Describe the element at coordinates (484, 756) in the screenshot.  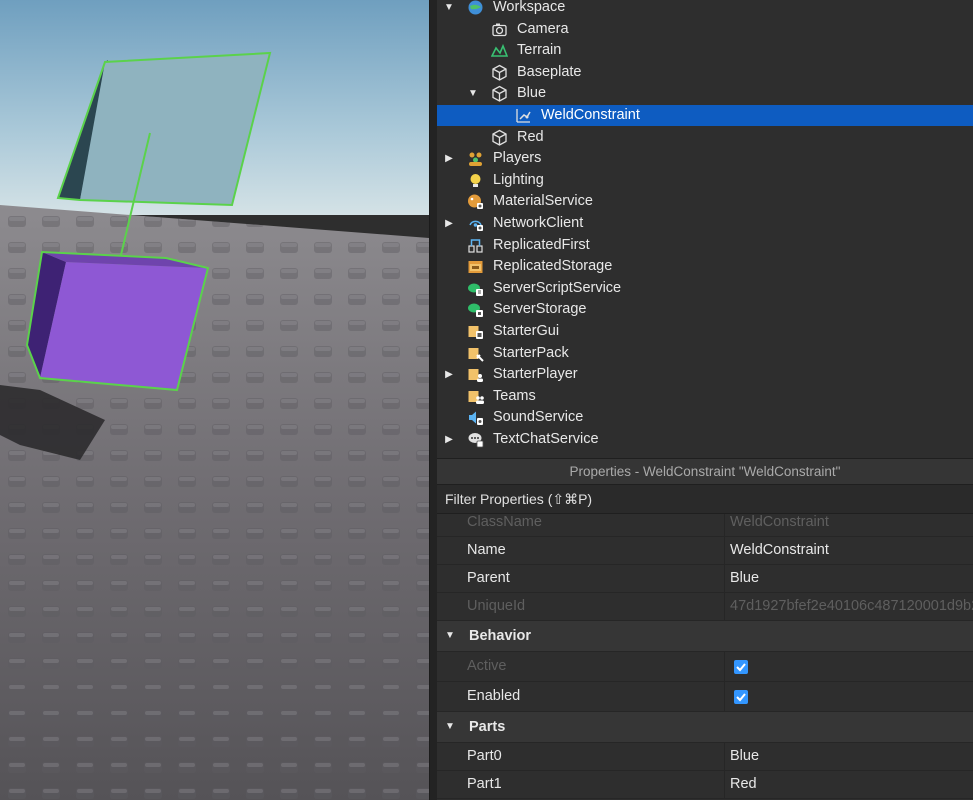
I see `property-name: Part0` at that location.